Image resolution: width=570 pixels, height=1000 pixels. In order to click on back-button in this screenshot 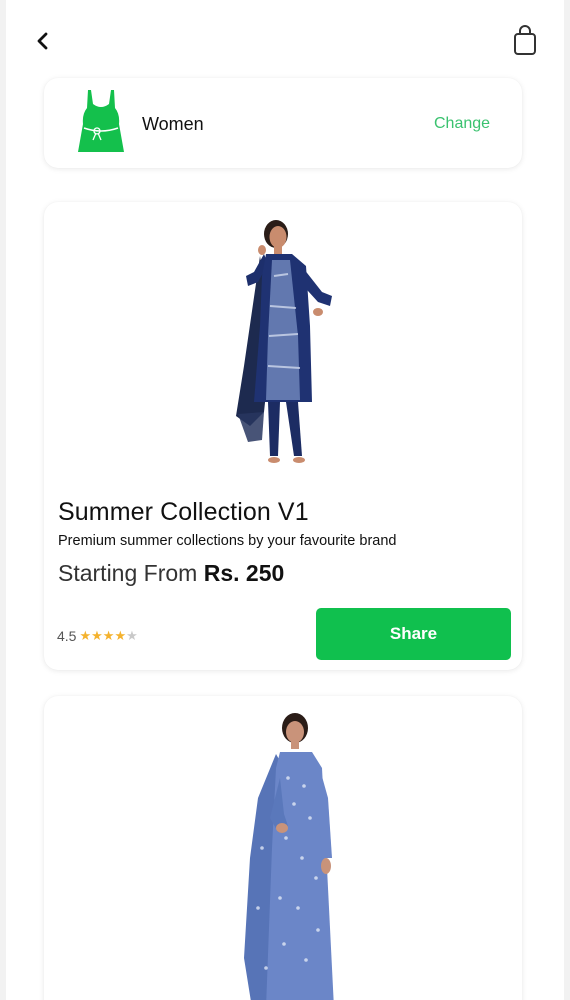, I will do `click(44, 42)`.